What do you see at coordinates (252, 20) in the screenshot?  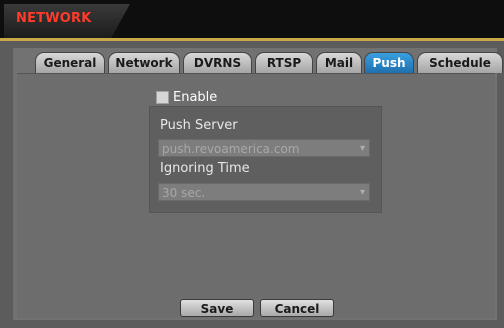 I see `title-bar: NETWORK` at bounding box center [252, 20].